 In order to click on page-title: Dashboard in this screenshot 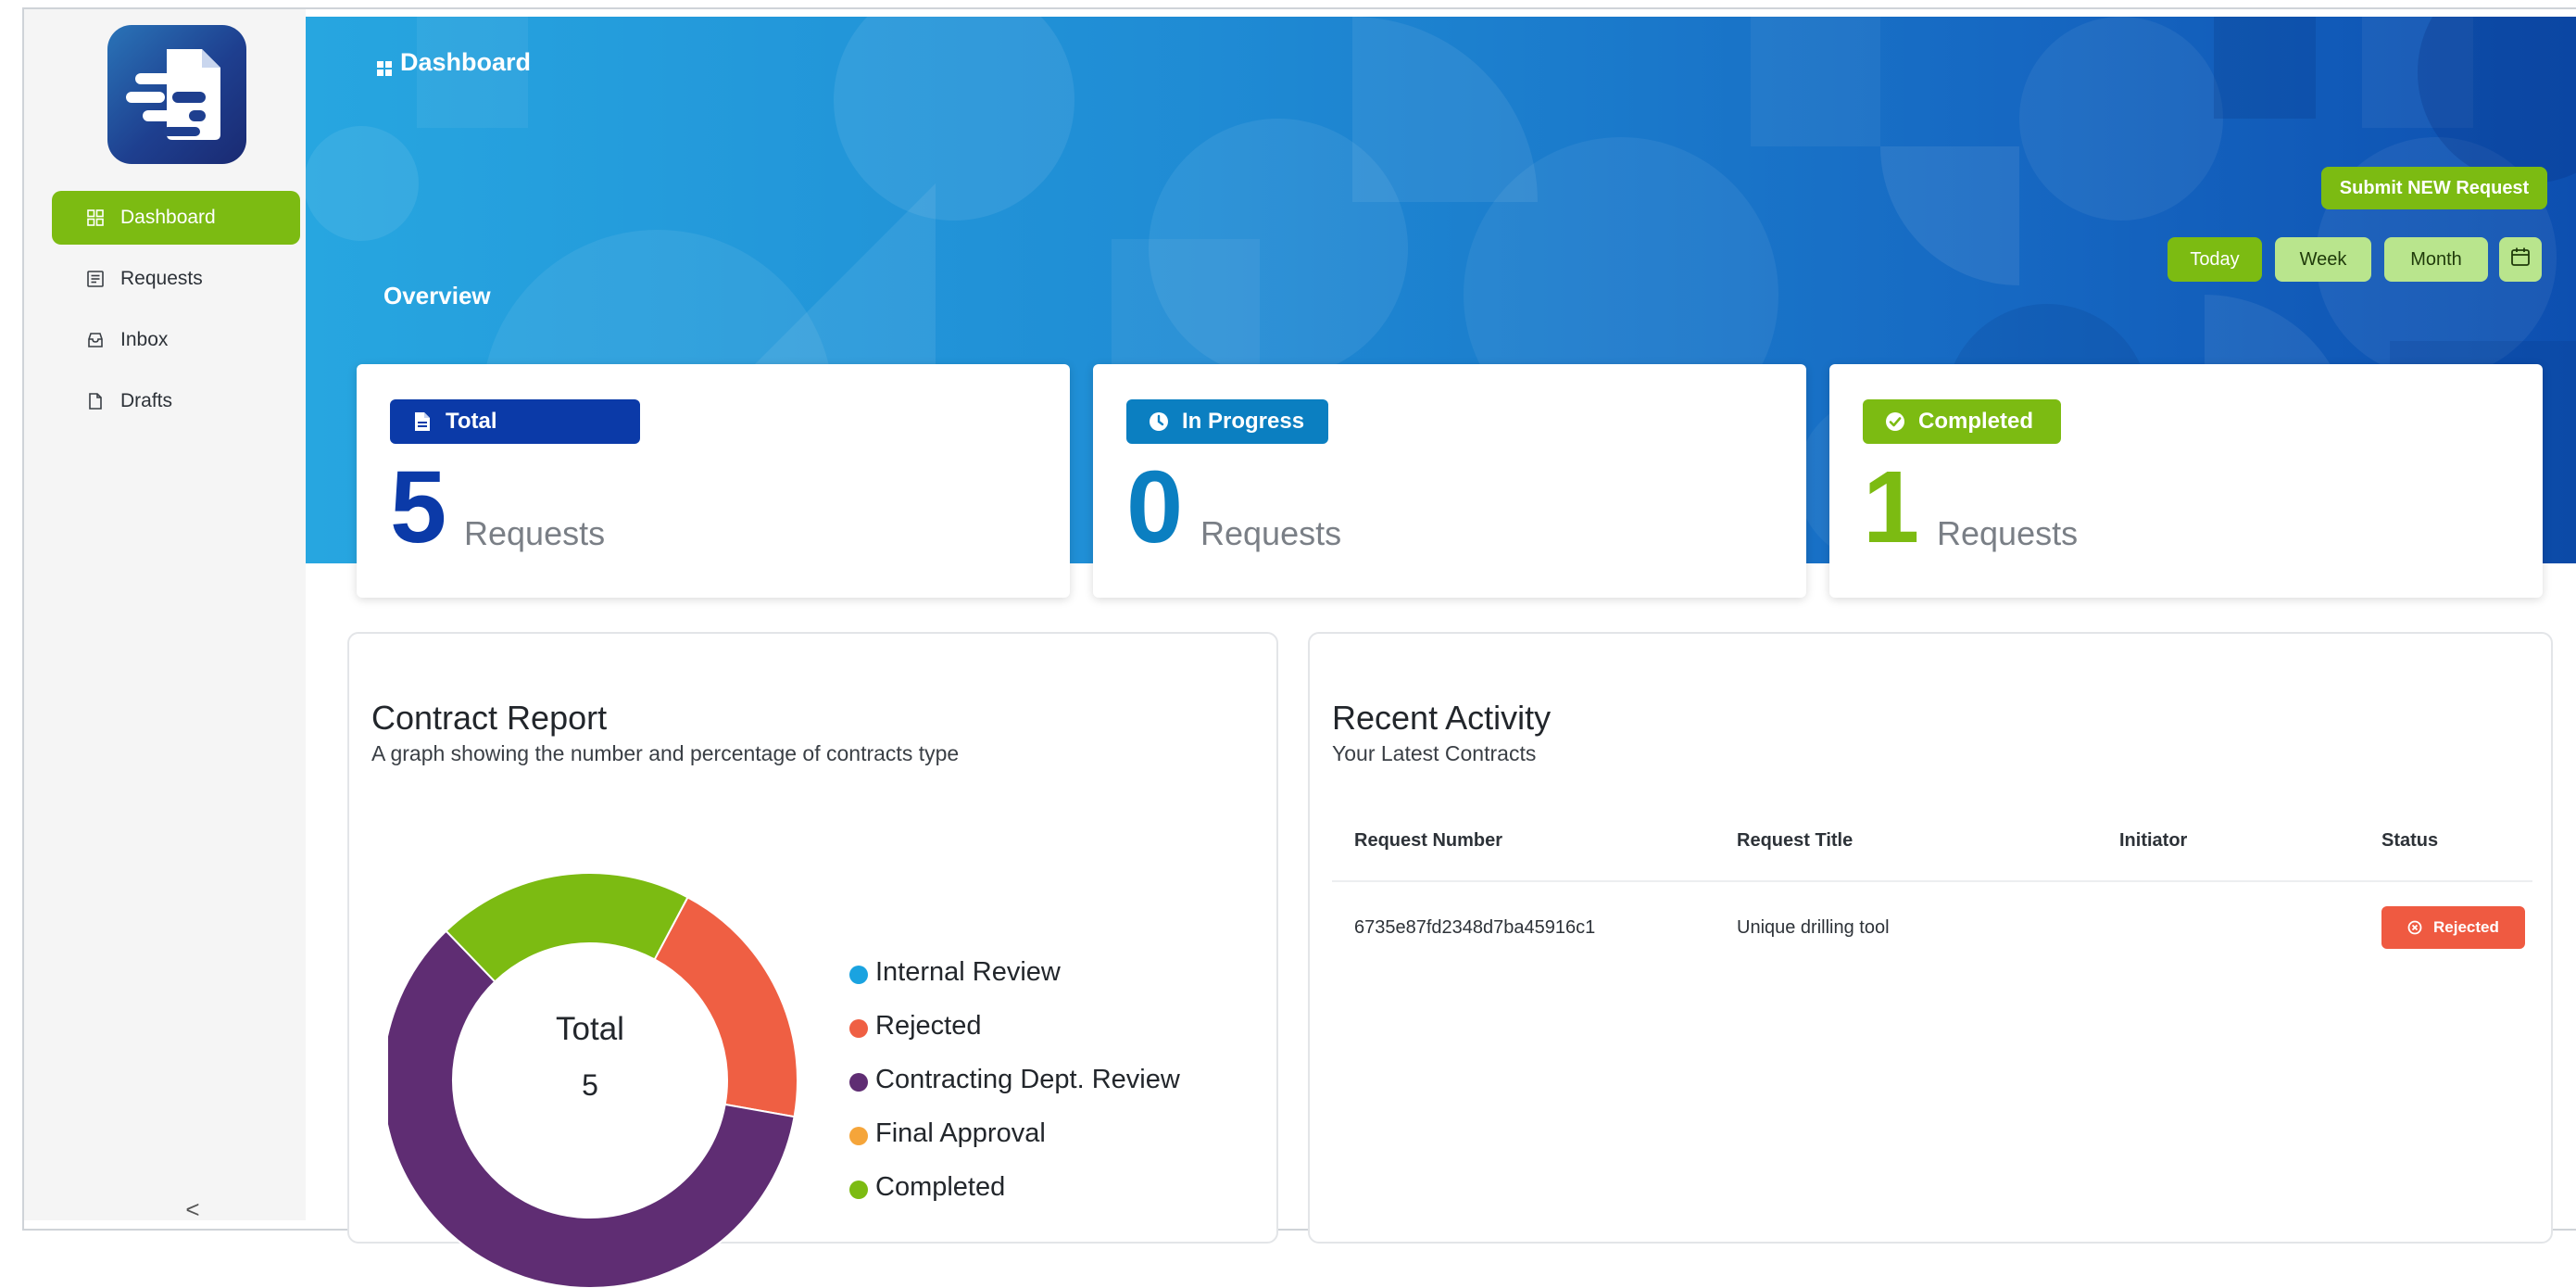, I will do `click(453, 63)`.